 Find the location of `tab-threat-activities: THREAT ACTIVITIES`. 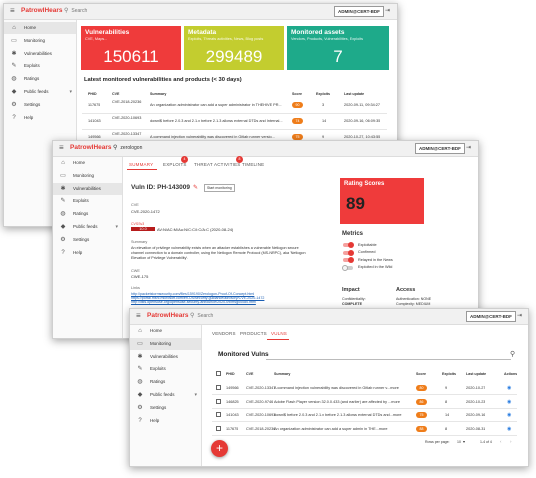

tab-threat-activities: THREAT ACTIVITIES is located at coordinates (217, 164).